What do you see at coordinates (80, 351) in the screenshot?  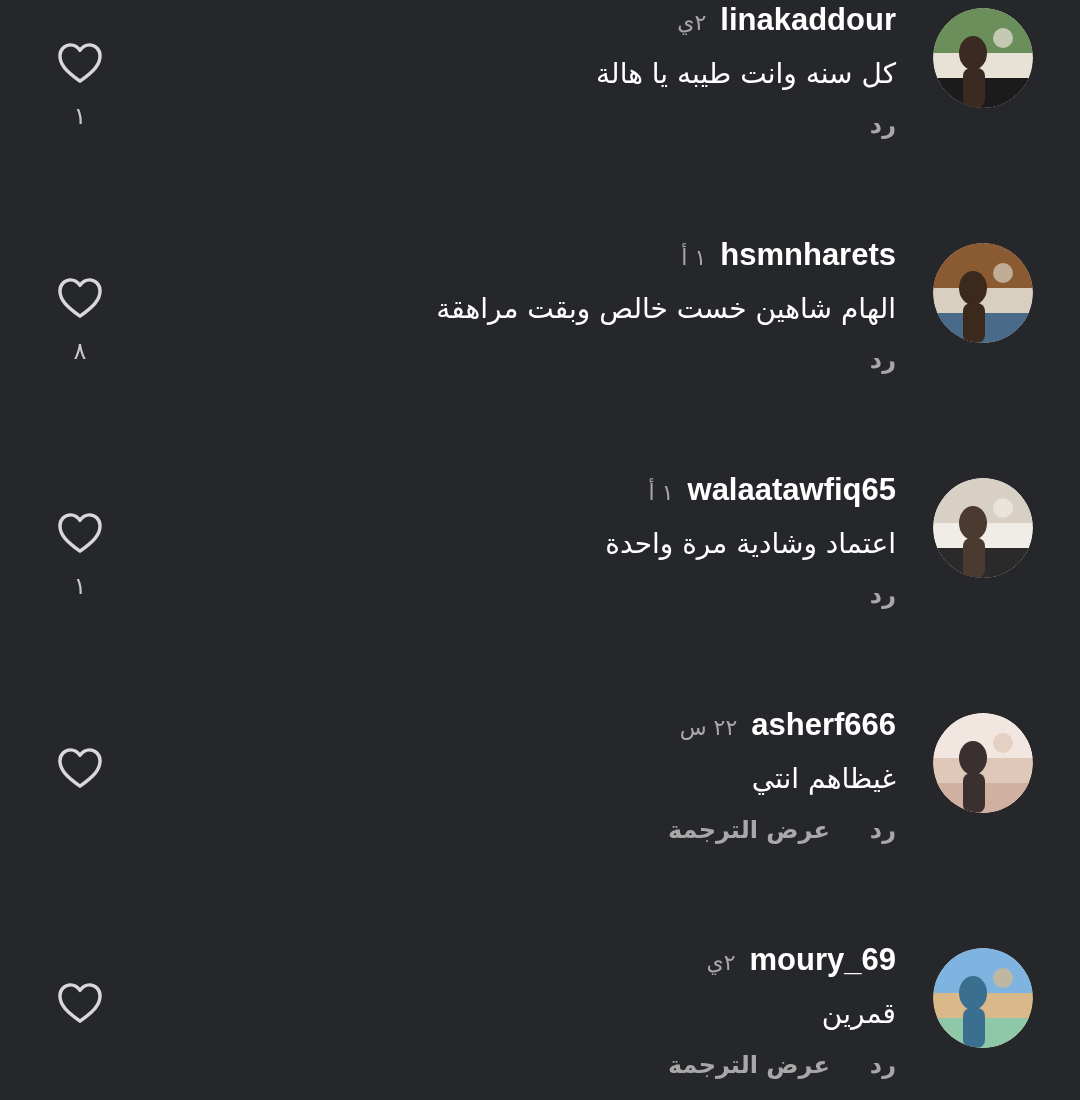 I see `like-count: ٨` at bounding box center [80, 351].